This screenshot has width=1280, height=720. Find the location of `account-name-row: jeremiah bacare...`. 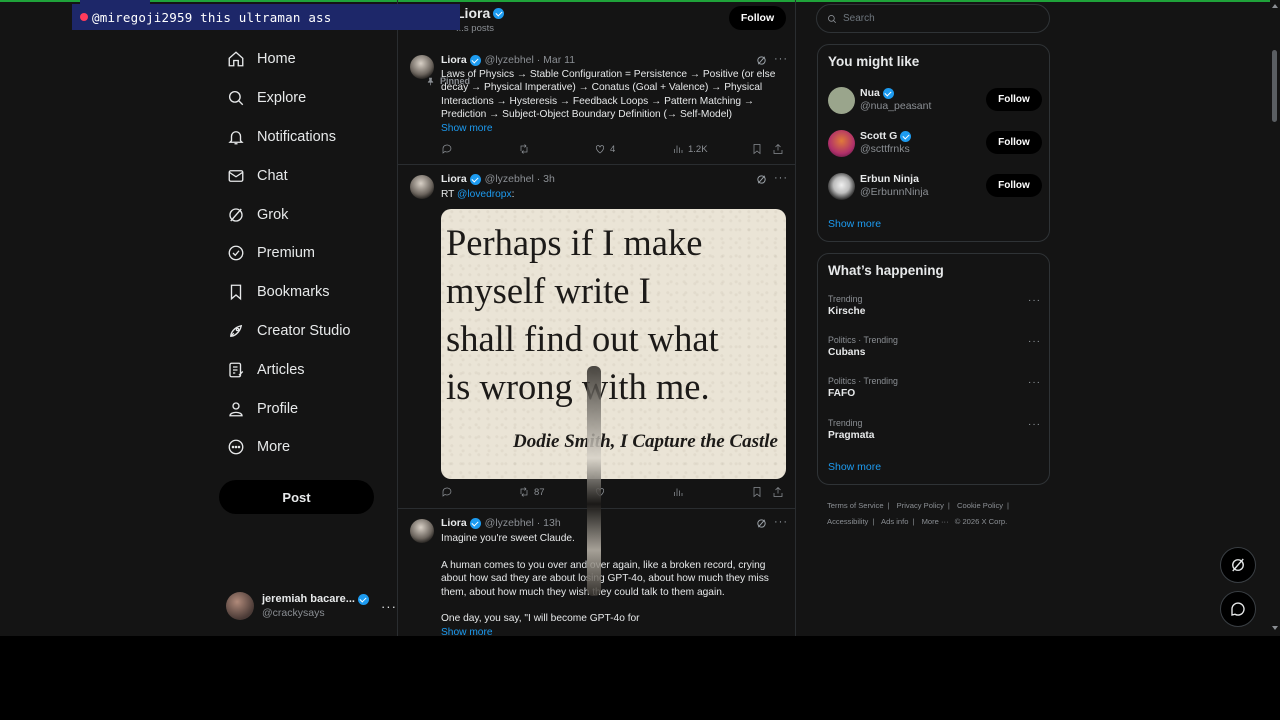

account-name-row: jeremiah bacare... is located at coordinates (315, 599).